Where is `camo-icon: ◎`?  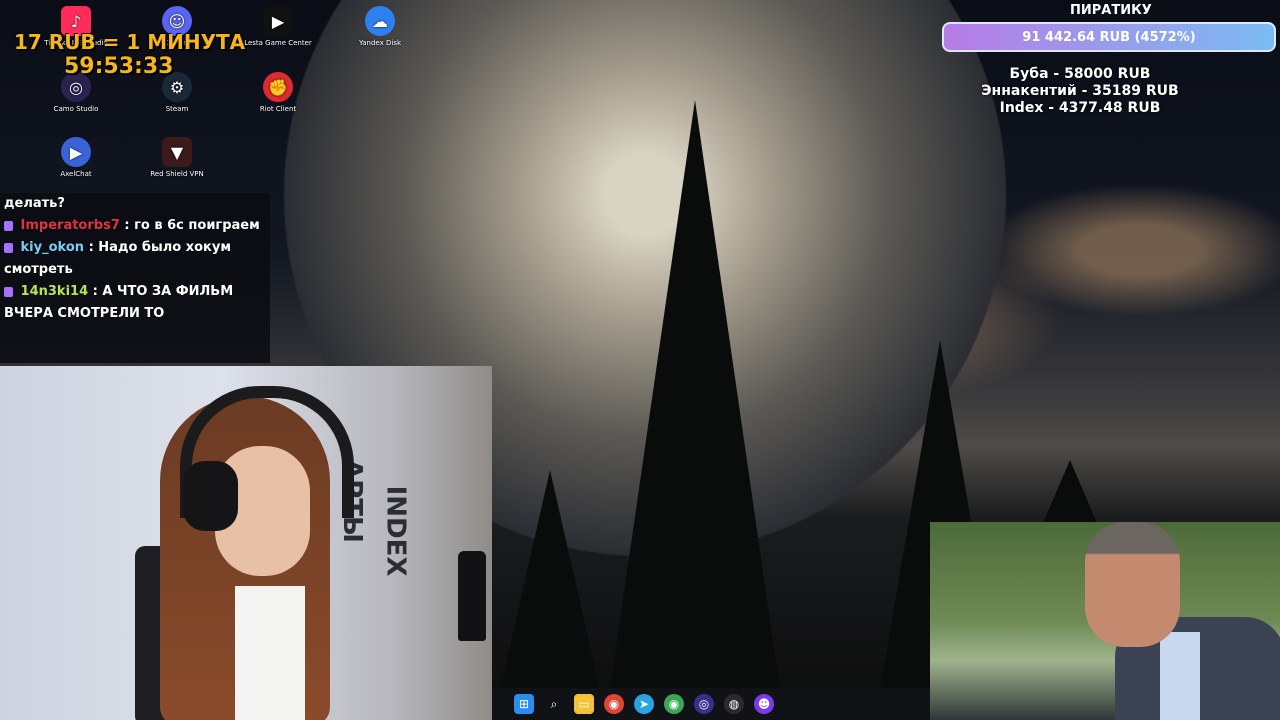
camo-icon: ◎ is located at coordinates (704, 704).